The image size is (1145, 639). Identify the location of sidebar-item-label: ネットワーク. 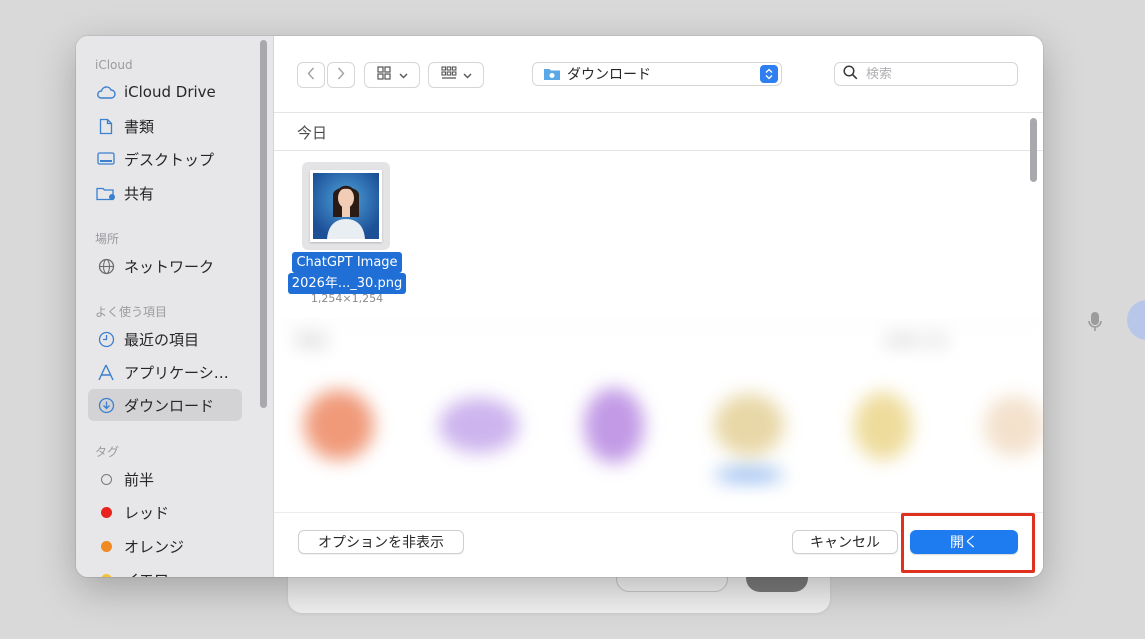
(169, 266).